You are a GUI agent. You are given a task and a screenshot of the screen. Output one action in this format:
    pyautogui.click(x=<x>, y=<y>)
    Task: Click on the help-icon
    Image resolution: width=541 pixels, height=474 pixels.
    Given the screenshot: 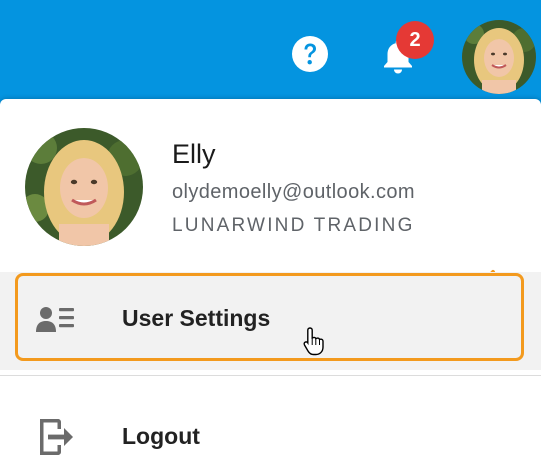 What is the action you would take?
    pyautogui.click(x=310, y=54)
    